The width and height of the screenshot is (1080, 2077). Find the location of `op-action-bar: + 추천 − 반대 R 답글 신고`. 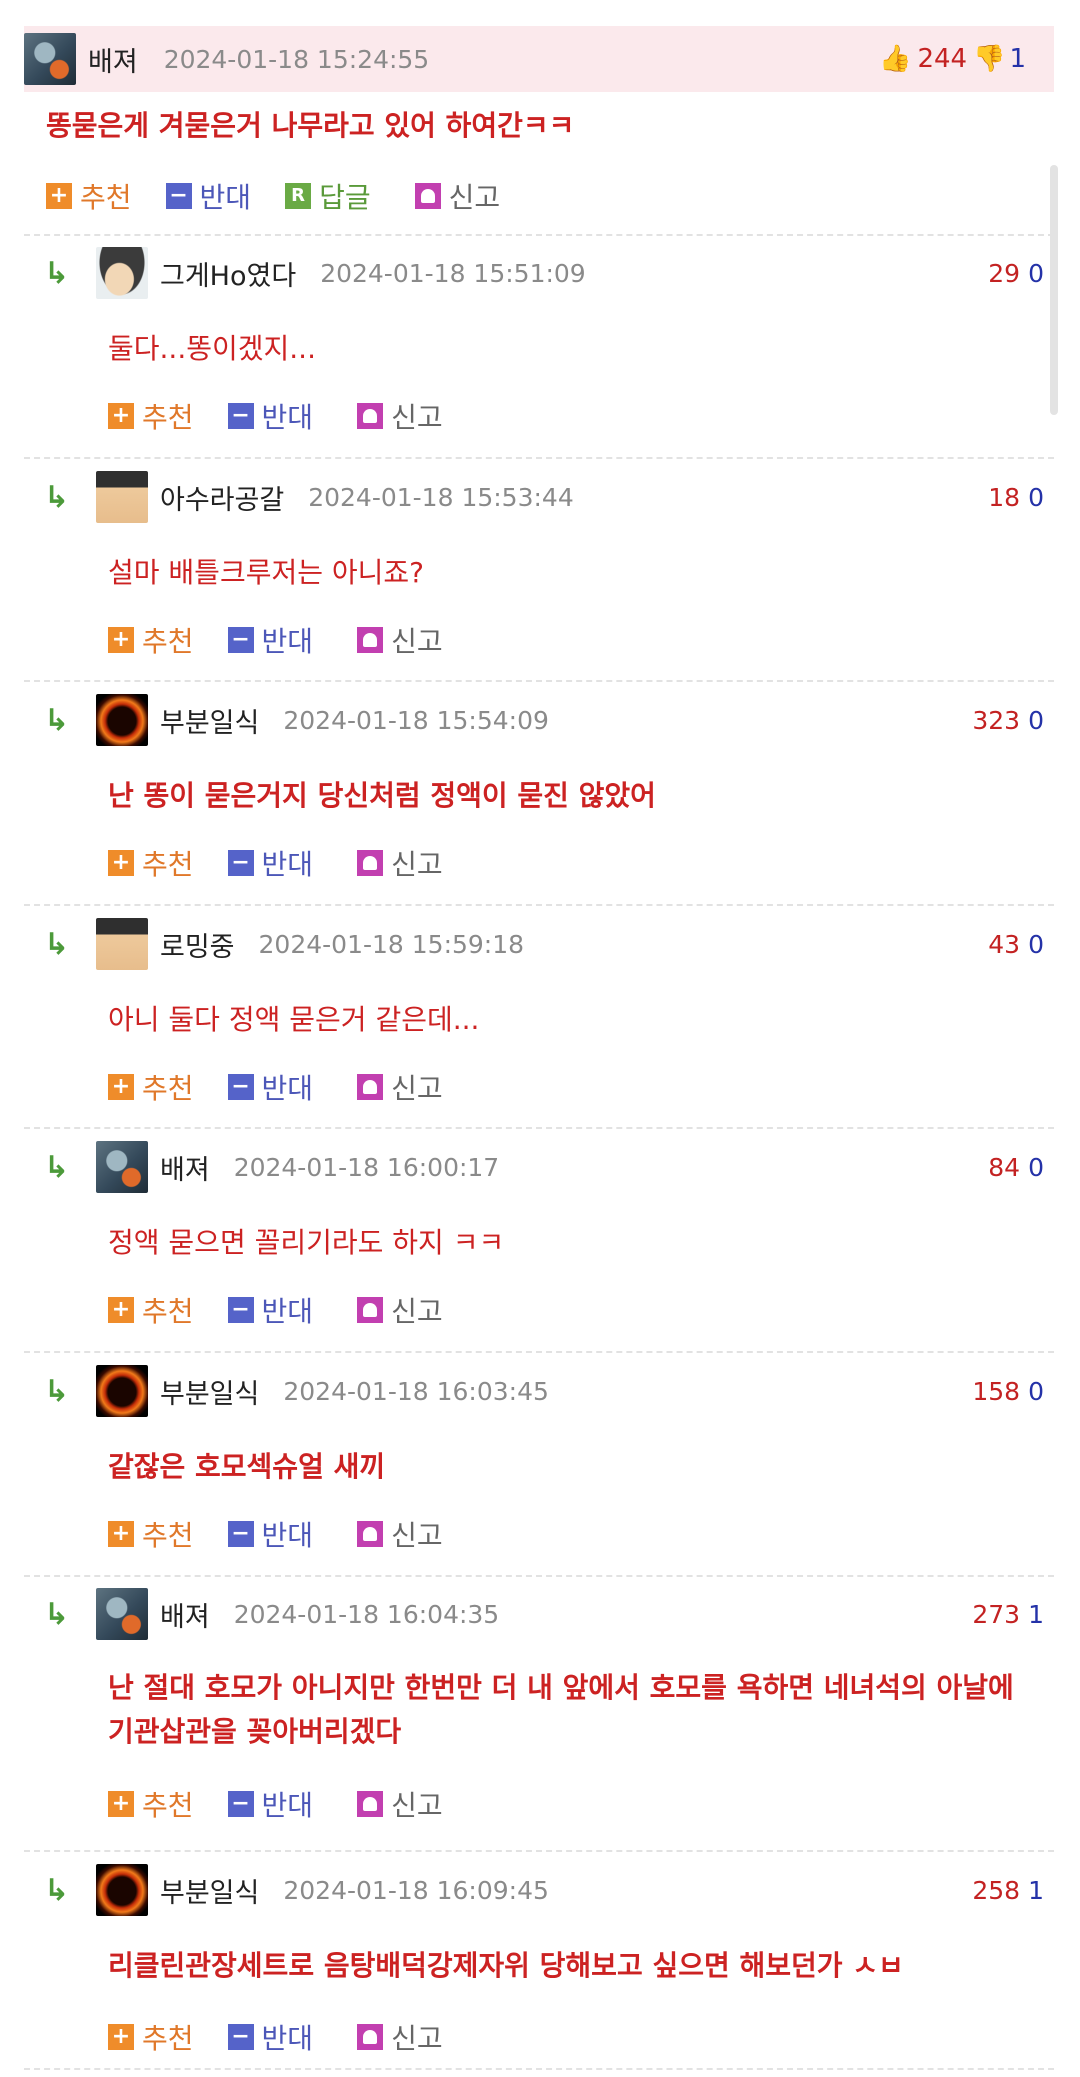

op-action-bar: + 추천 − 반대 R 답글 신고 is located at coordinates (290, 196).